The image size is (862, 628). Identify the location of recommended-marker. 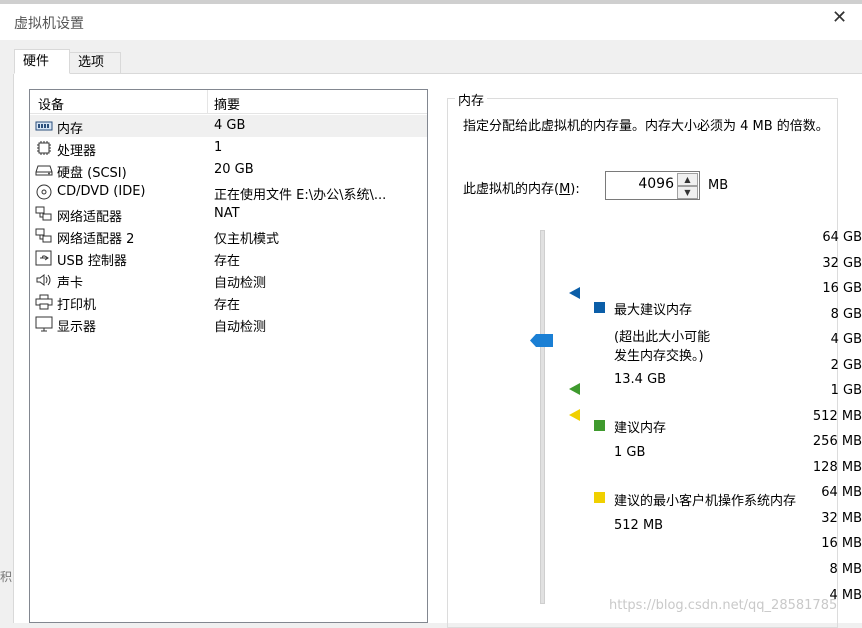
(574, 389).